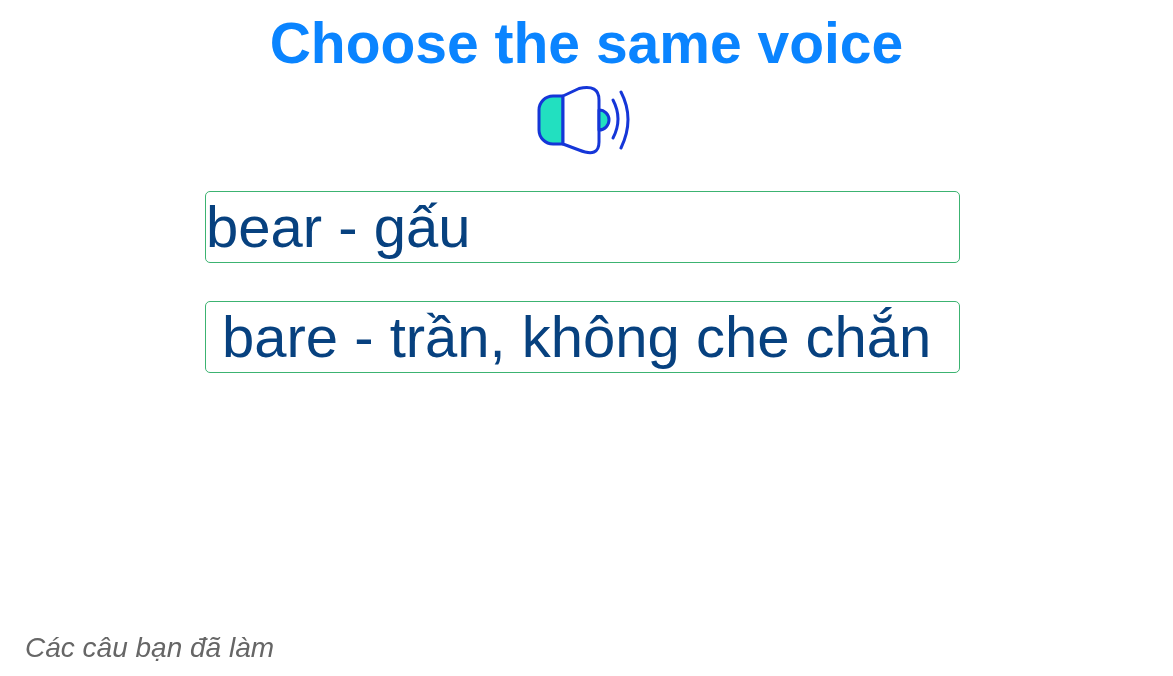 This screenshot has height=676, width=1173. What do you see at coordinates (586, 43) in the screenshot?
I see `page-title: Choose the same voice` at bounding box center [586, 43].